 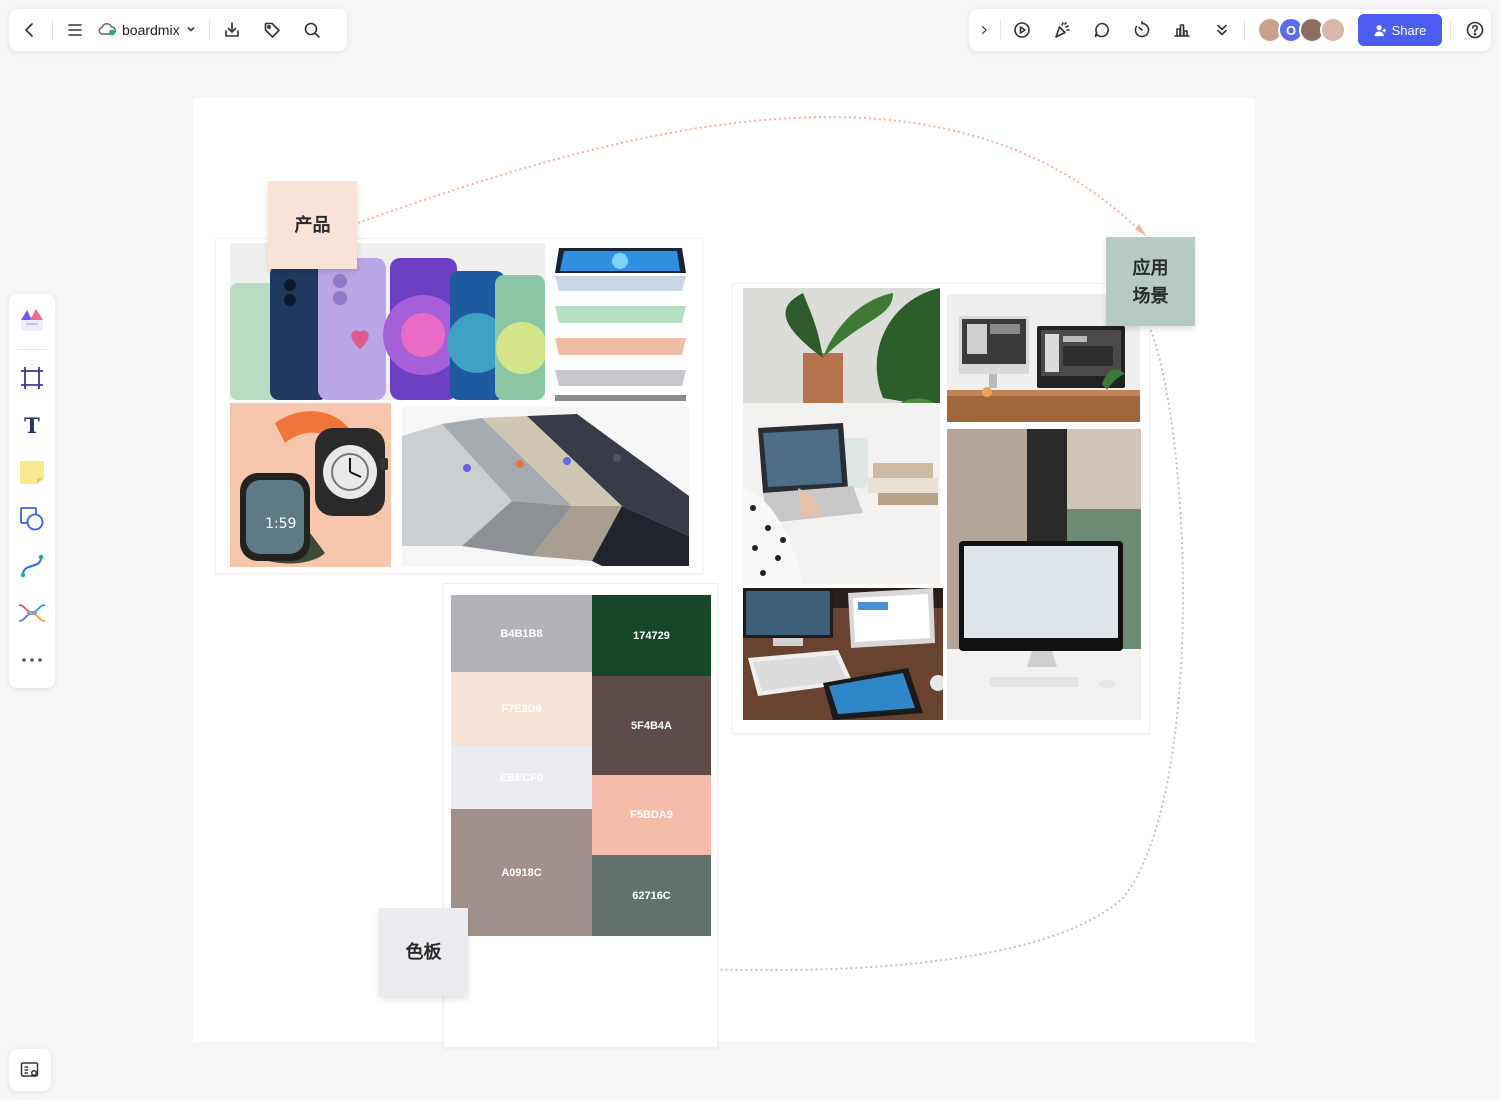 I want to click on color-swatch: 5F4B4A, so click(x=651, y=725).